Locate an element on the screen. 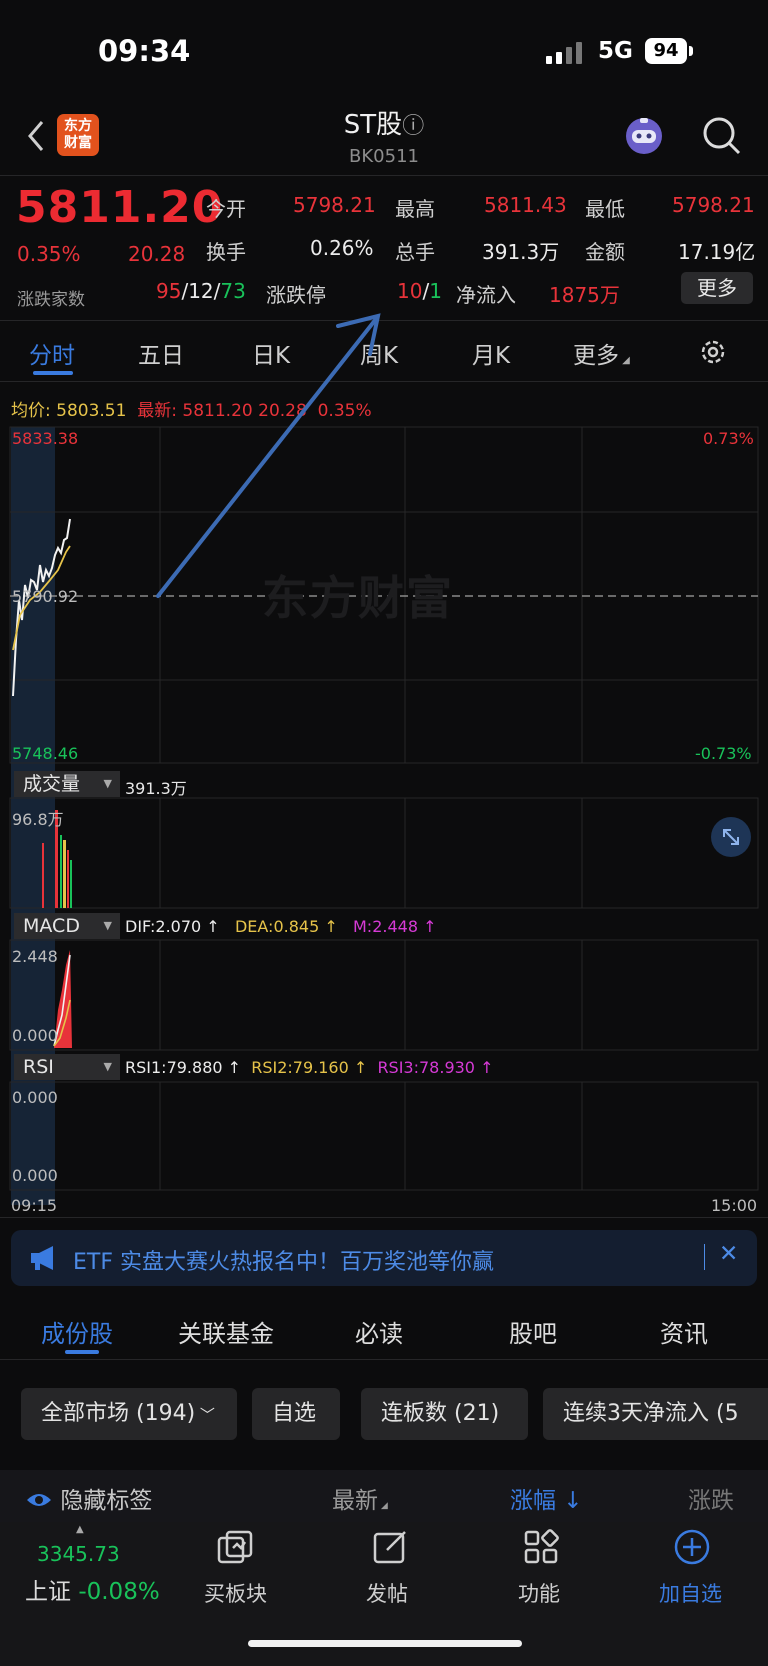 This screenshot has height=1666, width=768. pct-axis-bottom: -0.73% is located at coordinates (723, 753).